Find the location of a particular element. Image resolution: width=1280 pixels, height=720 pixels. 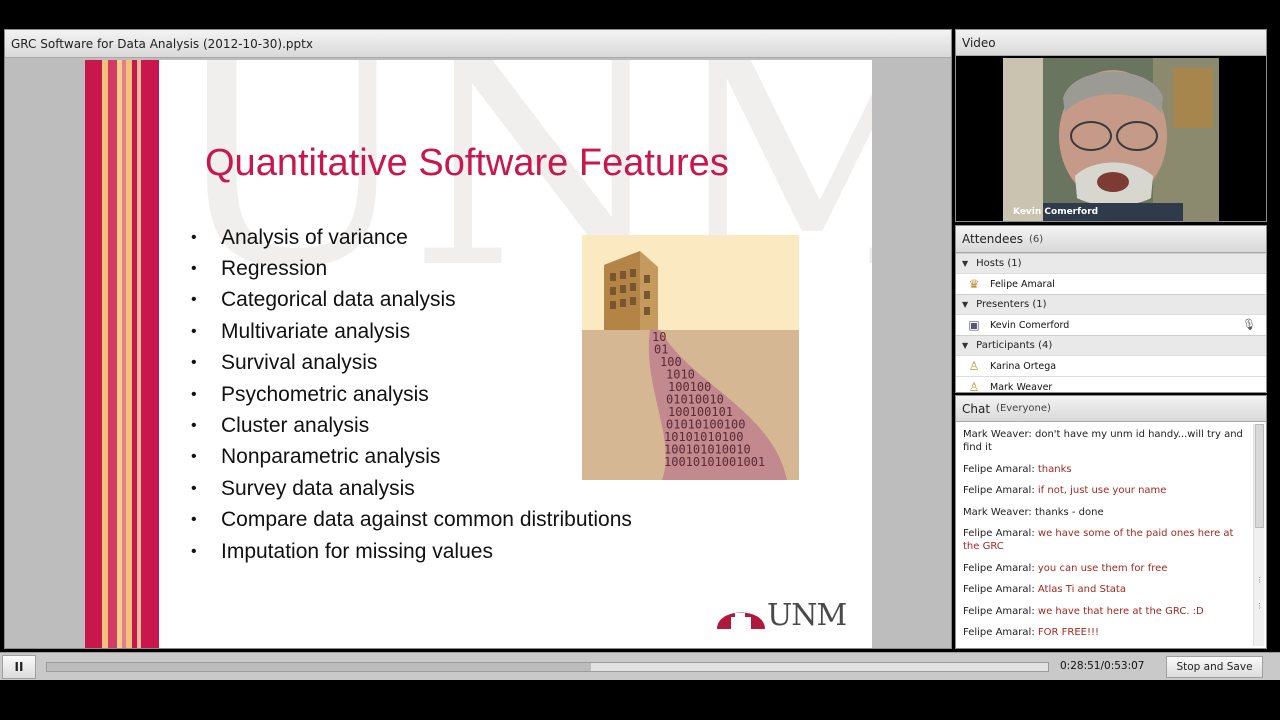

pause-button: II is located at coordinates (19, 667).